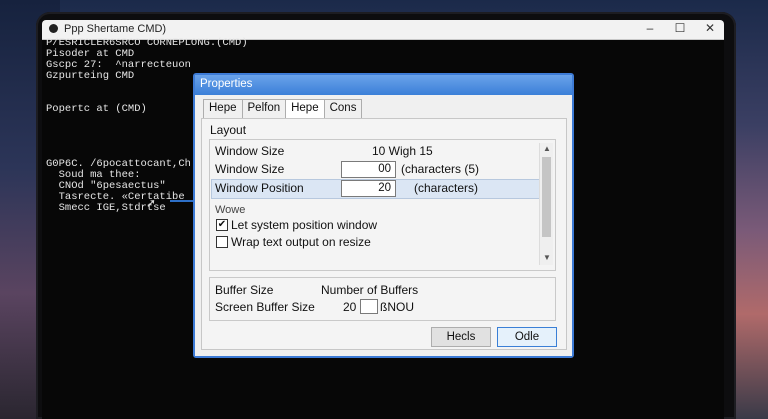  I want to click on tab-hepe-active: Hepe, so click(305, 109).